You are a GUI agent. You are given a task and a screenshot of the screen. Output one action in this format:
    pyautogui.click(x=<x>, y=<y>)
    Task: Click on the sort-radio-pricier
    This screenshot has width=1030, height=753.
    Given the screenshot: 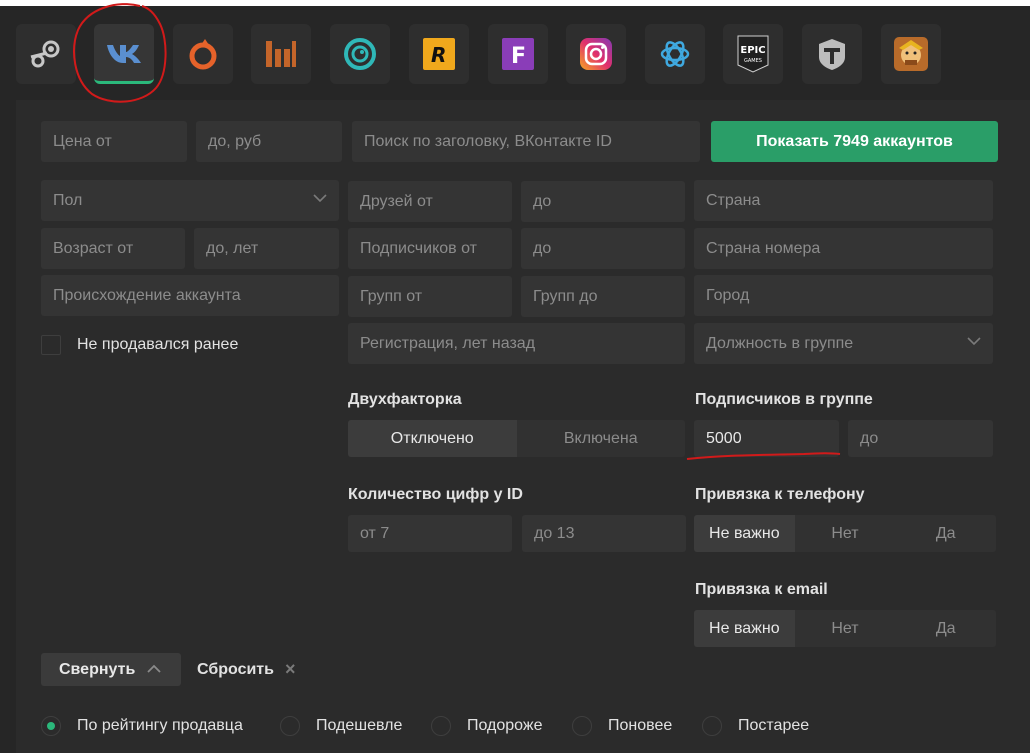 What is the action you would take?
    pyautogui.click(x=441, y=726)
    